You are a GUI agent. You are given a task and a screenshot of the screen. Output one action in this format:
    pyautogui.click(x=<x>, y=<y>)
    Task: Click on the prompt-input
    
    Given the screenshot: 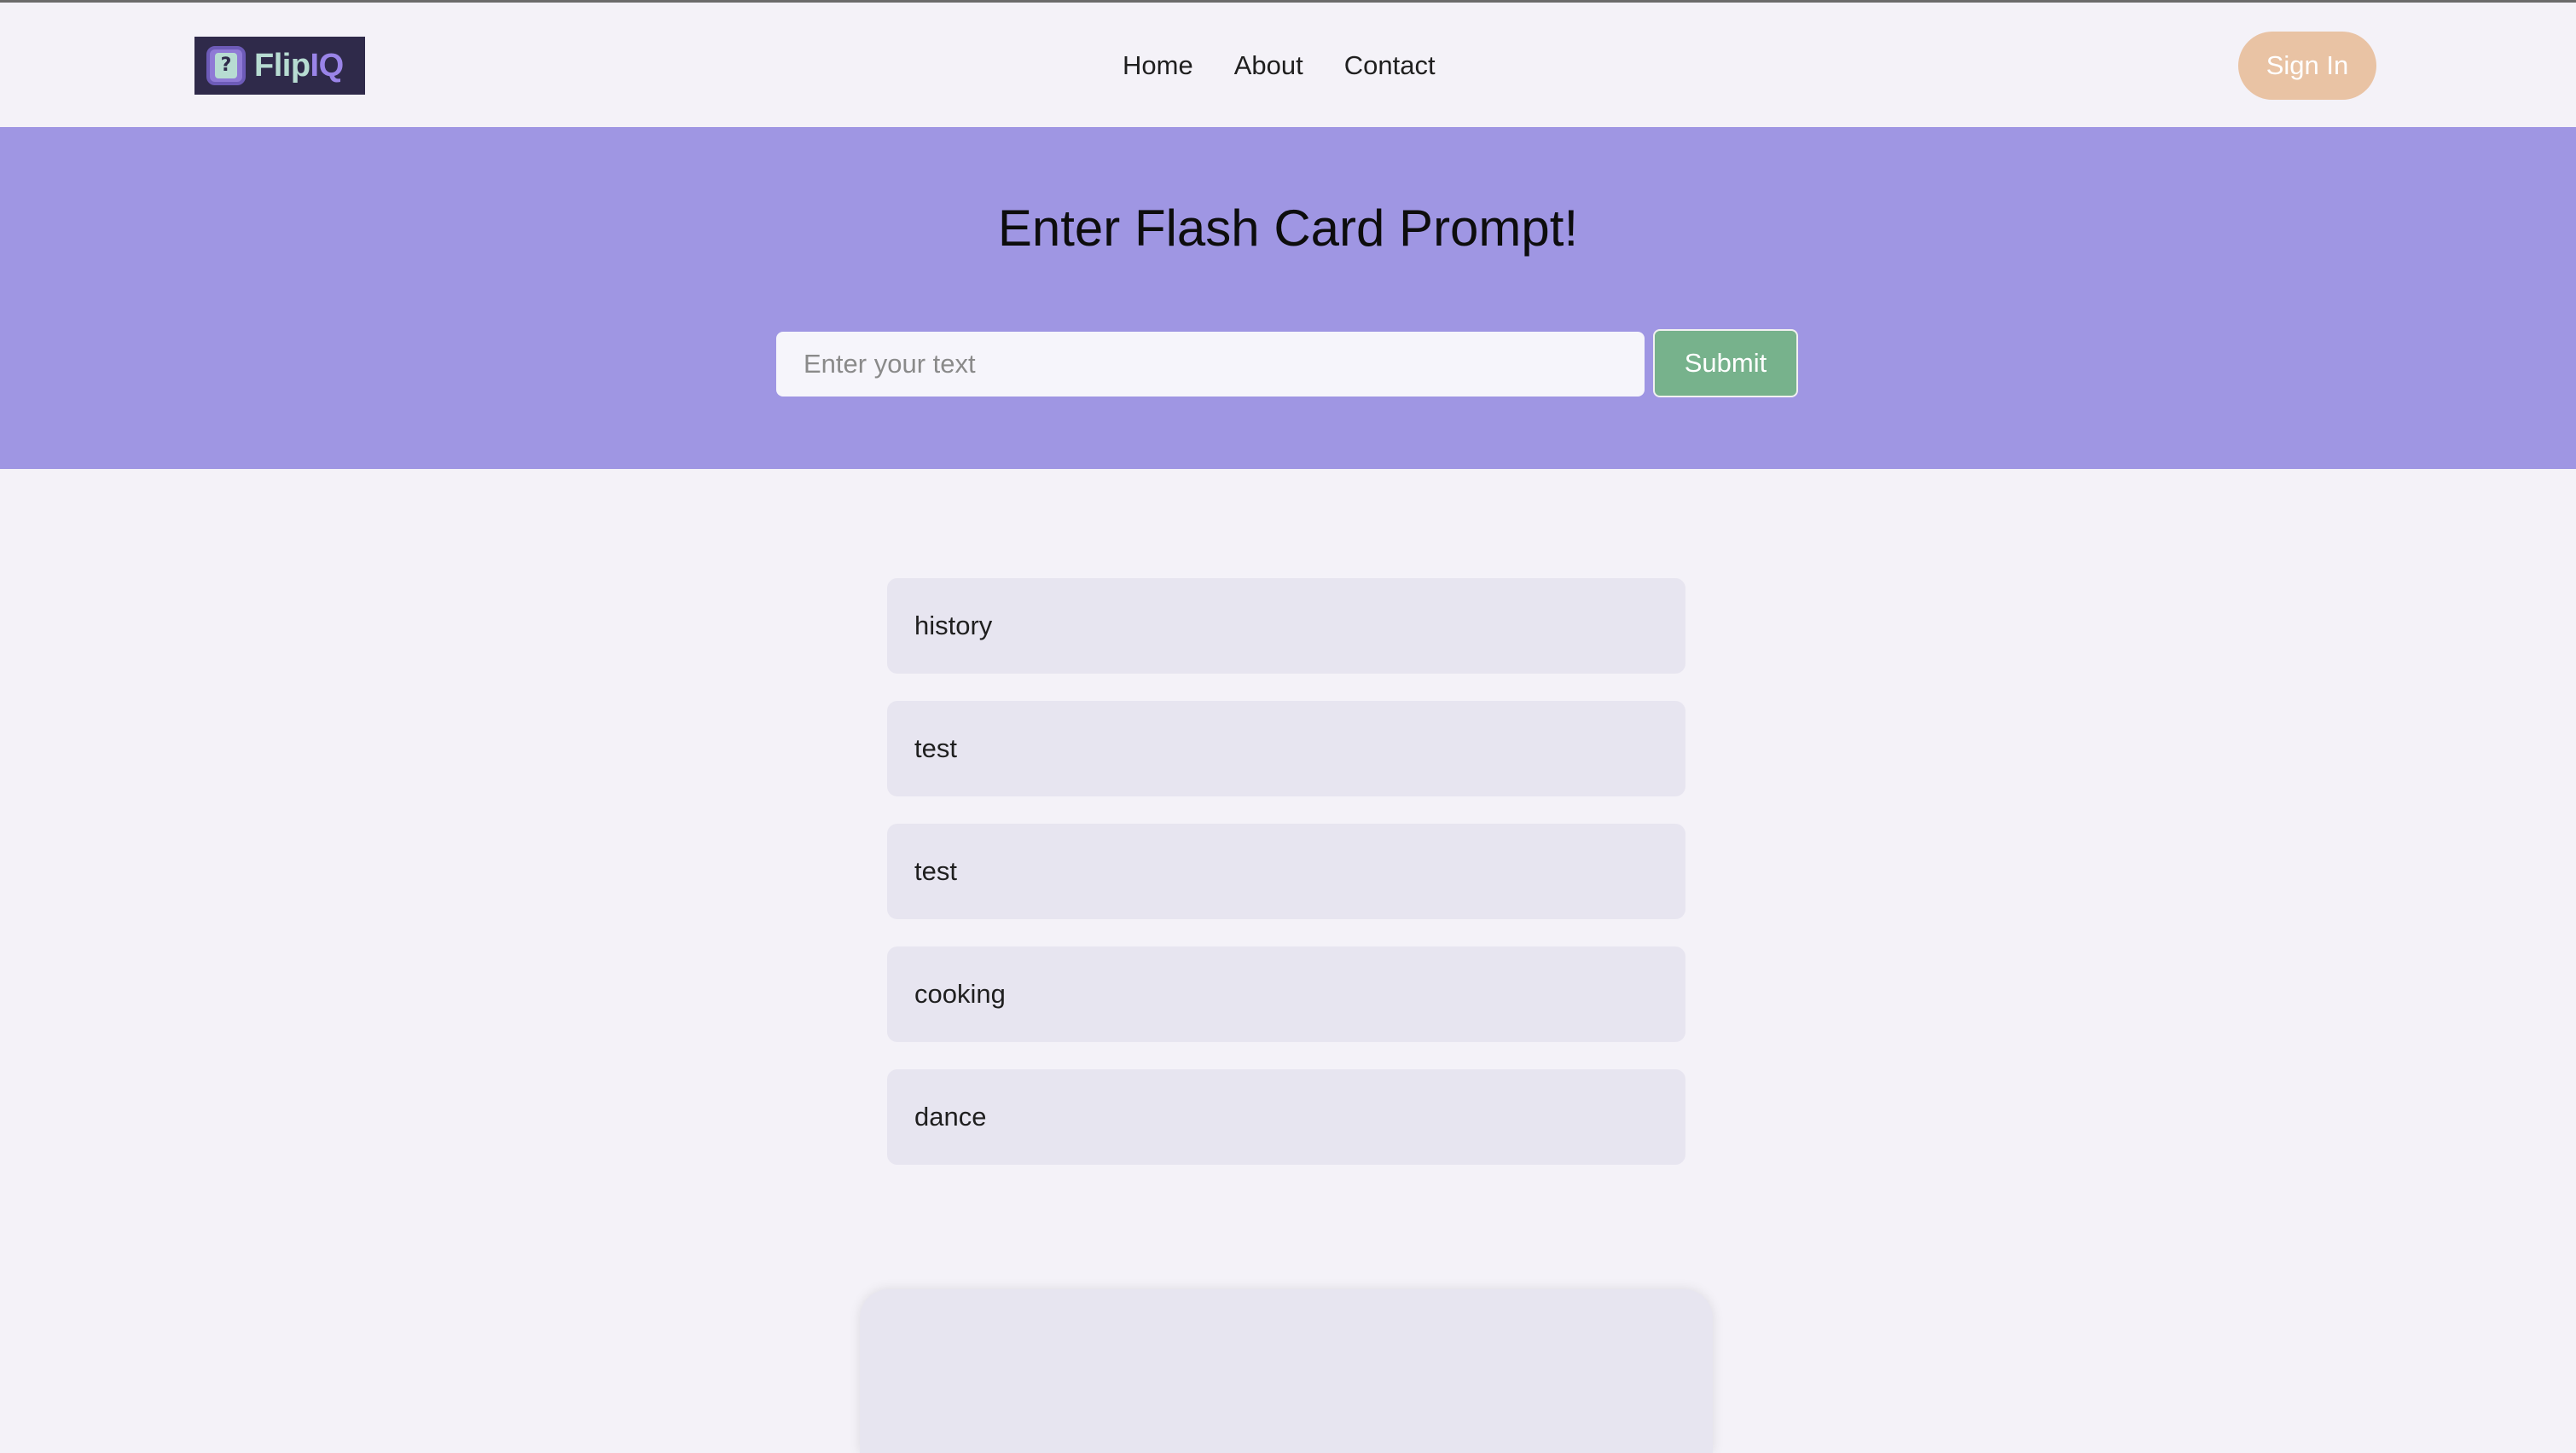 What is the action you would take?
    pyautogui.click(x=1210, y=364)
    